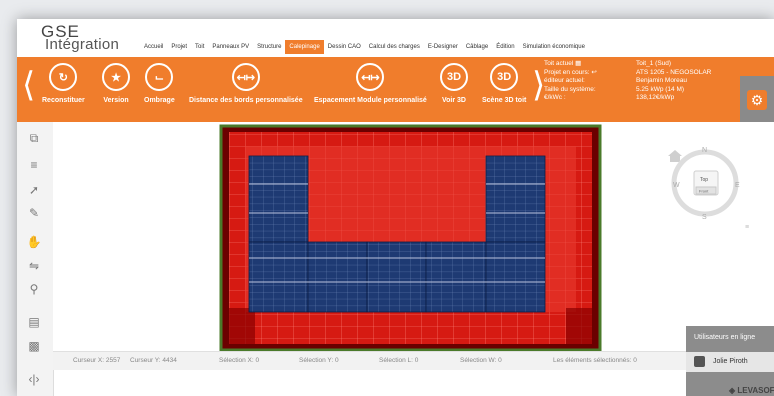 The width and height of the screenshot is (774, 396). Describe the element at coordinates (370, 100) in the screenshot. I see `espacement-label: Espacement Module personnalisé` at that location.